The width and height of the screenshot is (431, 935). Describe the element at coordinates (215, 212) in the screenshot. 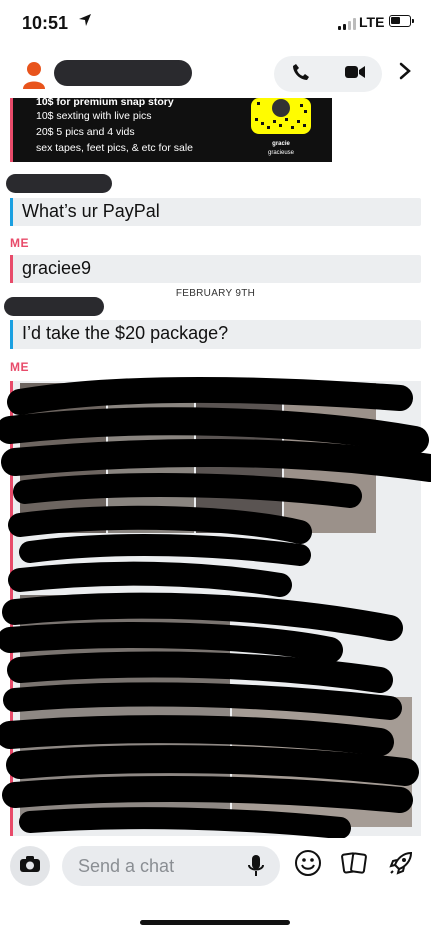

I see `message-row: What’s ur PayPal` at that location.